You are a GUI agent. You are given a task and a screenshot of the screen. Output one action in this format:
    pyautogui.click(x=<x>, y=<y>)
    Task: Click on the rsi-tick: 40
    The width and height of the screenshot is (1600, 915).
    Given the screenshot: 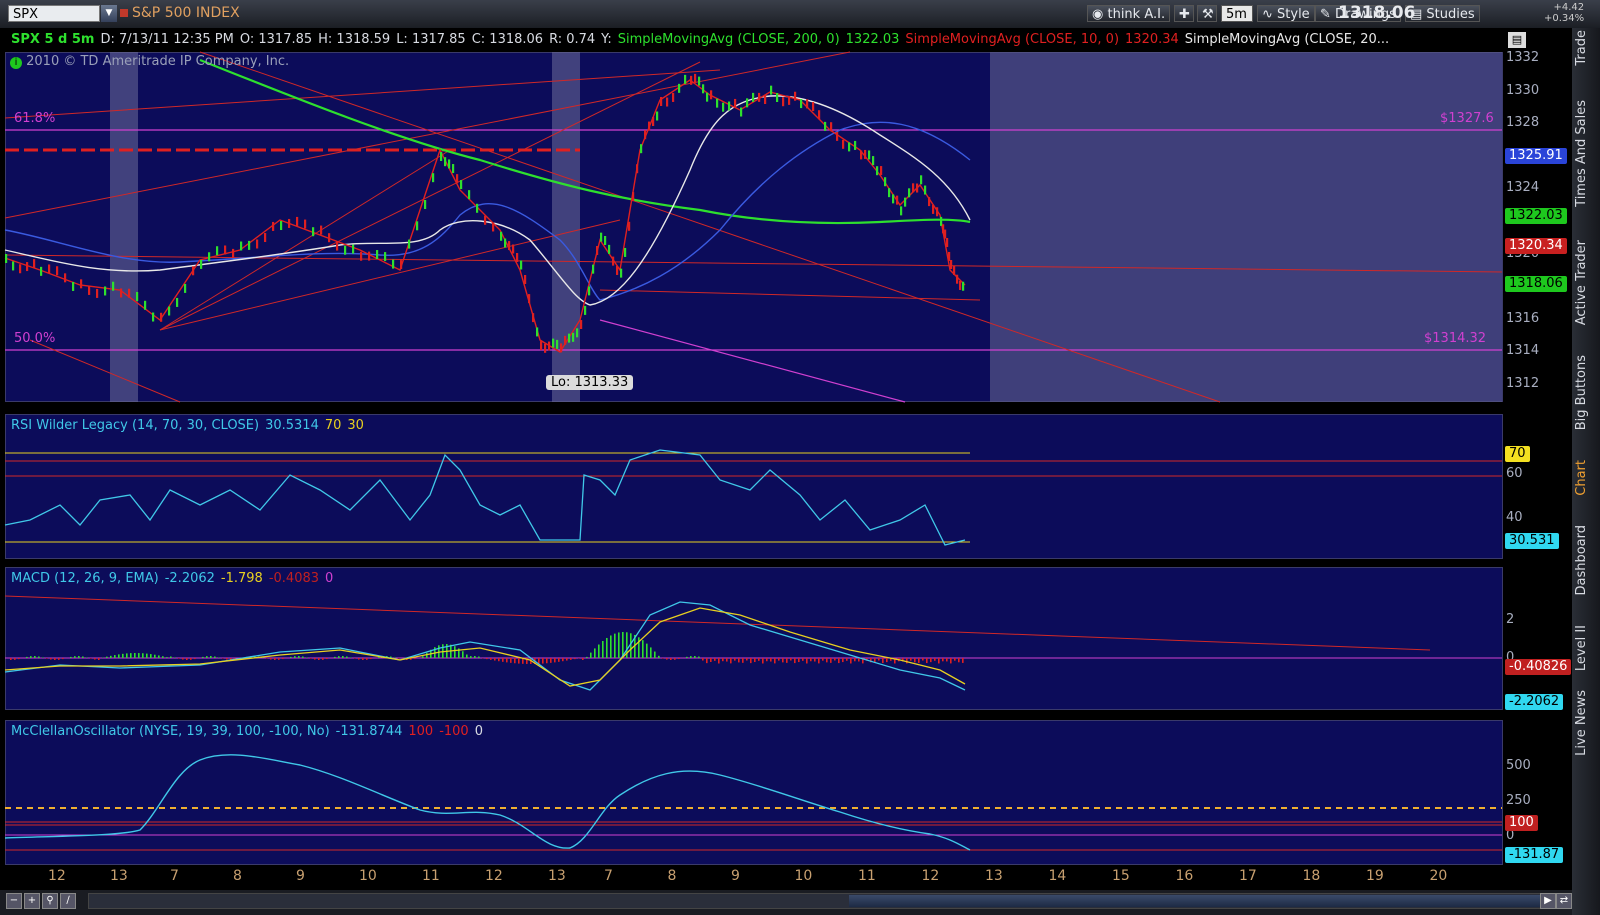 What is the action you would take?
    pyautogui.click(x=1514, y=517)
    